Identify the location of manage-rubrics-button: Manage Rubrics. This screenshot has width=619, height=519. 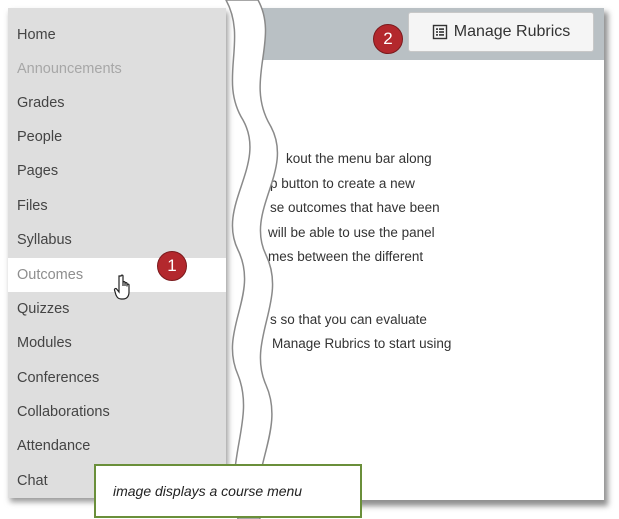
(501, 32).